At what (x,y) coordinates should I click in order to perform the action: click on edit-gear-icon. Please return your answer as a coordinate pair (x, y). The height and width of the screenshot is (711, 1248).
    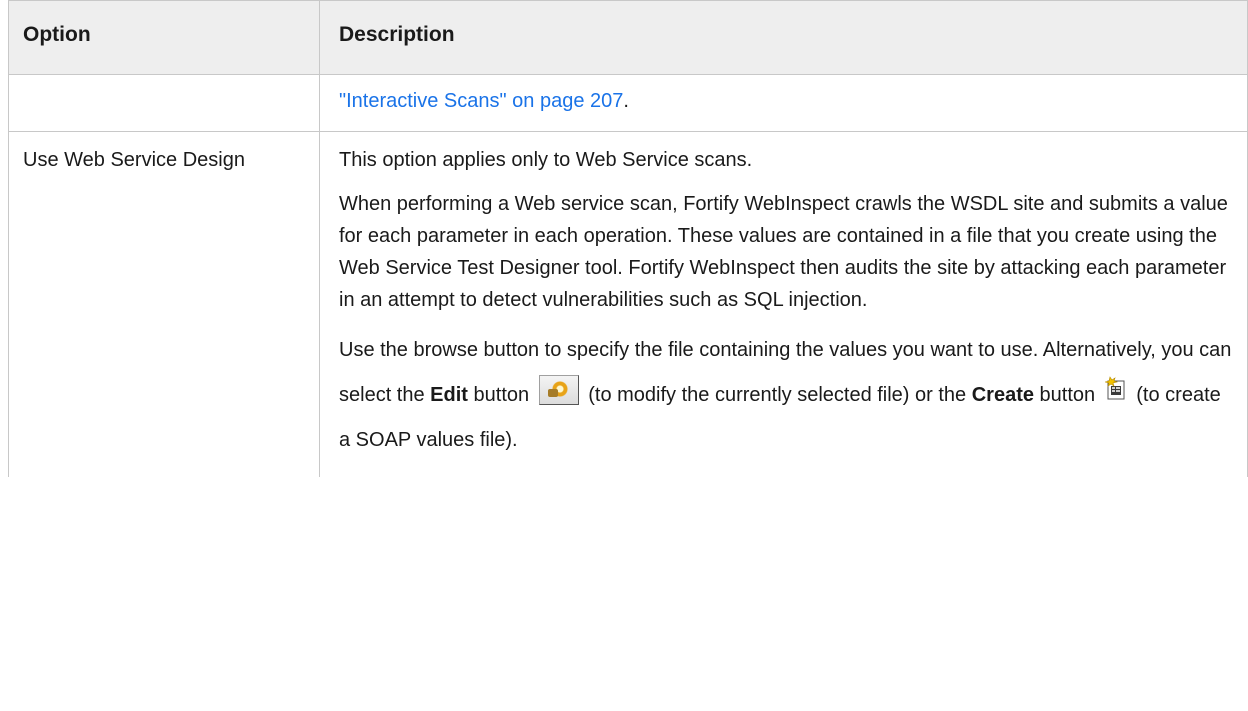
    Looking at the image, I should click on (558, 389).